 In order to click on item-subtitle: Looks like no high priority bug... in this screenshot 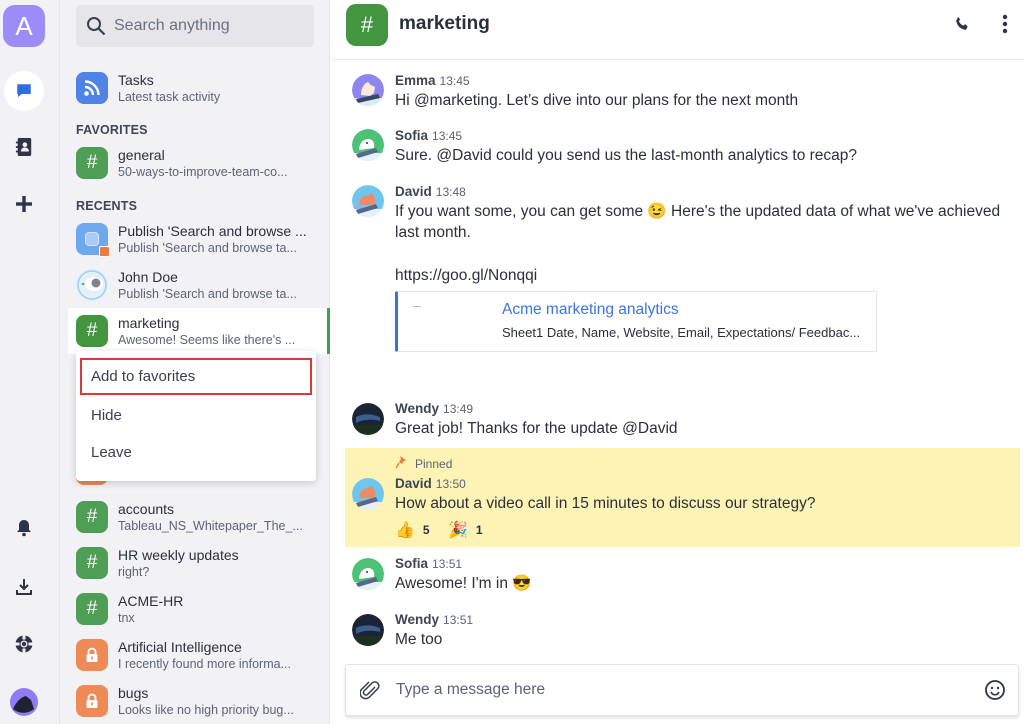, I will do `click(206, 709)`.